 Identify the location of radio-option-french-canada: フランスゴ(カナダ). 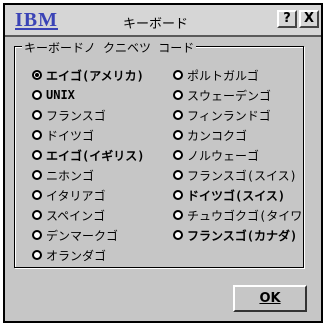
(235, 235).